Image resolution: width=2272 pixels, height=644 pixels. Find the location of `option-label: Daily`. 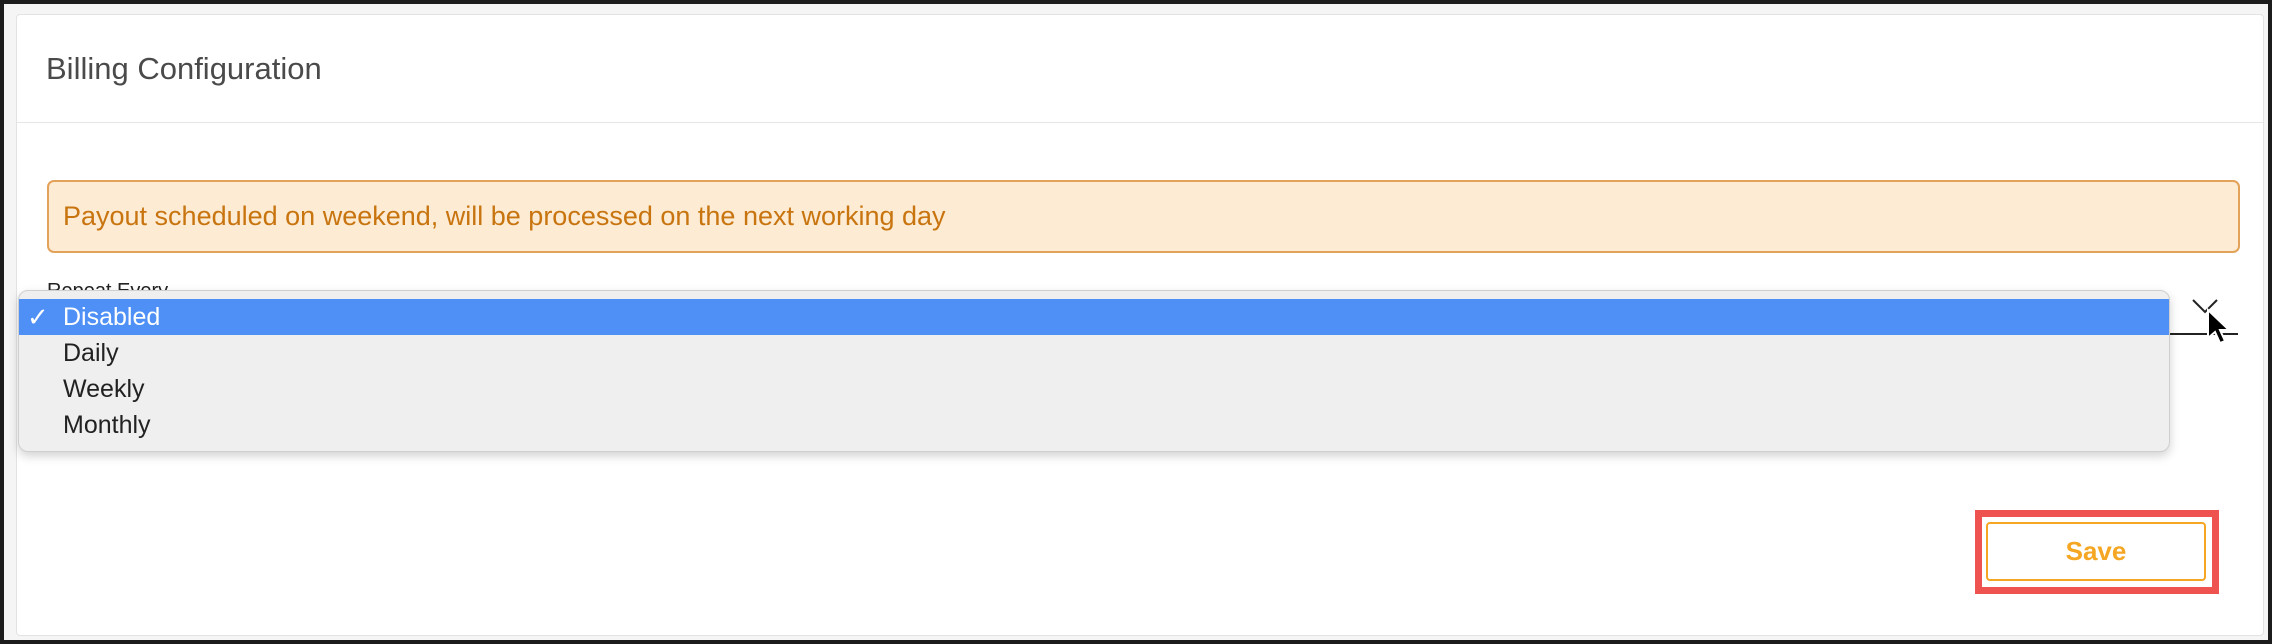

option-label: Daily is located at coordinates (91, 353).